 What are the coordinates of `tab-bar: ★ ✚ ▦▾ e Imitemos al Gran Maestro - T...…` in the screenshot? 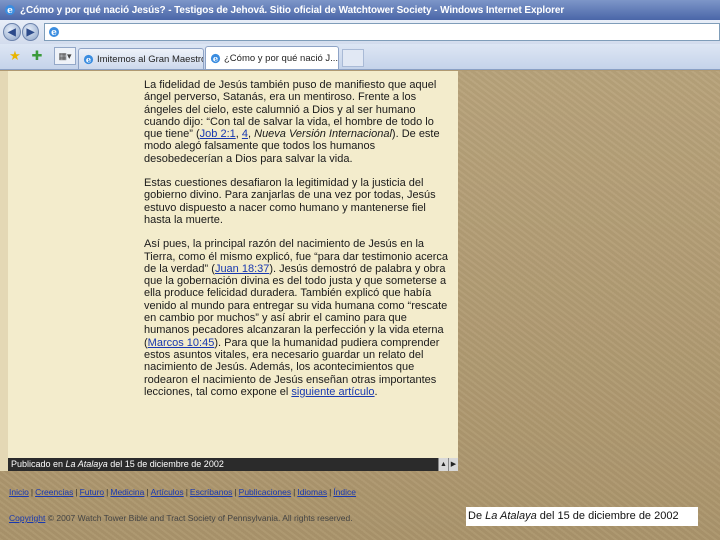 It's located at (360, 57).